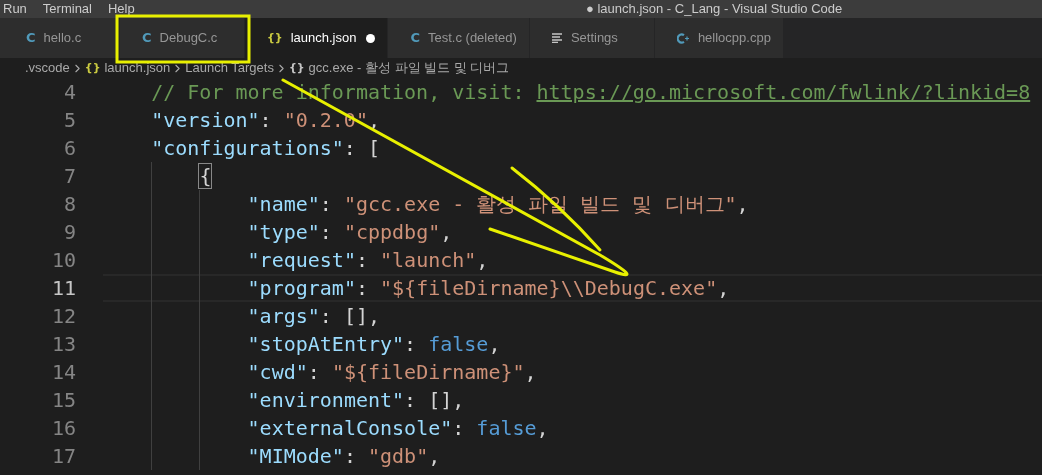  What do you see at coordinates (69, 232) in the screenshot?
I see `line-number: 9` at bounding box center [69, 232].